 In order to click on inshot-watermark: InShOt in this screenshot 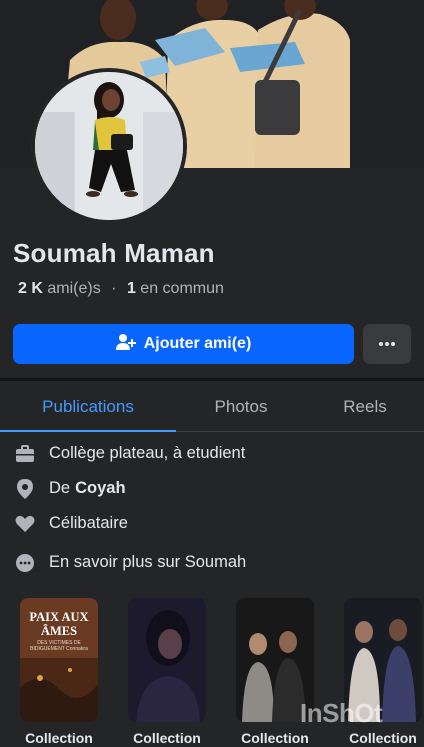, I will do `click(341, 713)`.